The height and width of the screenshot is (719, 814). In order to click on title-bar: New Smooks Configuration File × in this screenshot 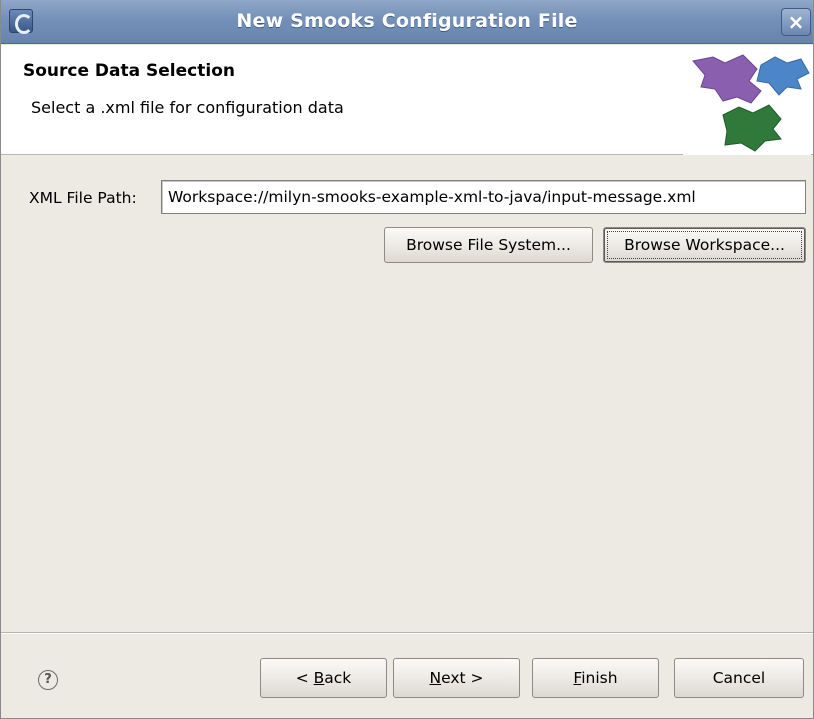, I will do `click(407, 22)`.